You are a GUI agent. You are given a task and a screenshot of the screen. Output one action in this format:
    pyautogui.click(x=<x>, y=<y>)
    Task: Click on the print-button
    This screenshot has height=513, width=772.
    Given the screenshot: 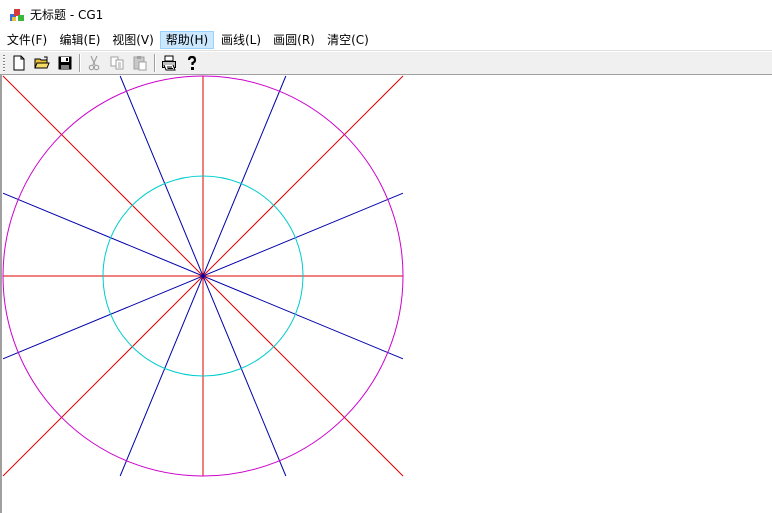 What is the action you would take?
    pyautogui.click(x=169, y=63)
    